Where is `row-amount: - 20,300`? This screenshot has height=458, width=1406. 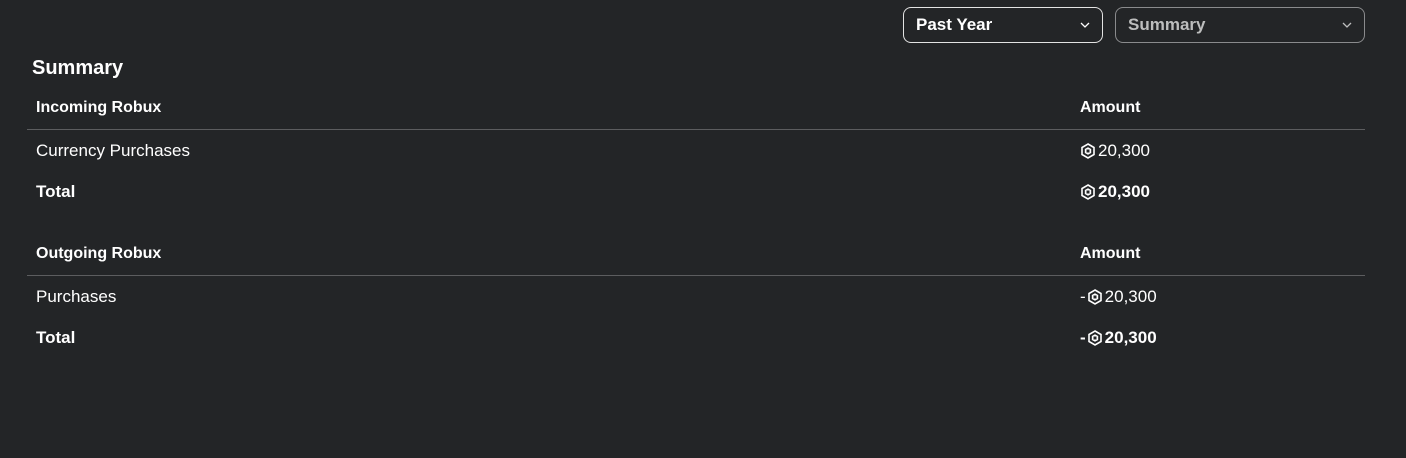 row-amount: - 20,300 is located at coordinates (1118, 297).